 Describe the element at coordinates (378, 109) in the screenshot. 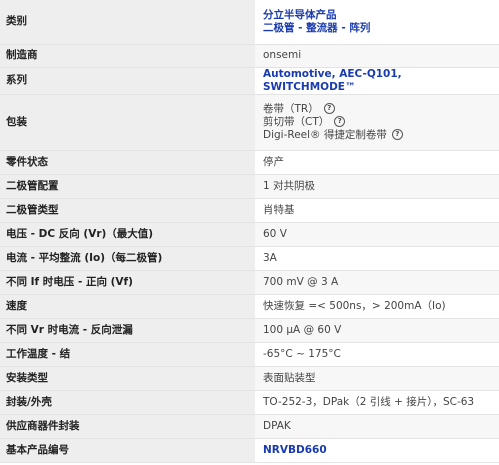

I see `packaging-option-tr: 卷带（TR）?` at that location.